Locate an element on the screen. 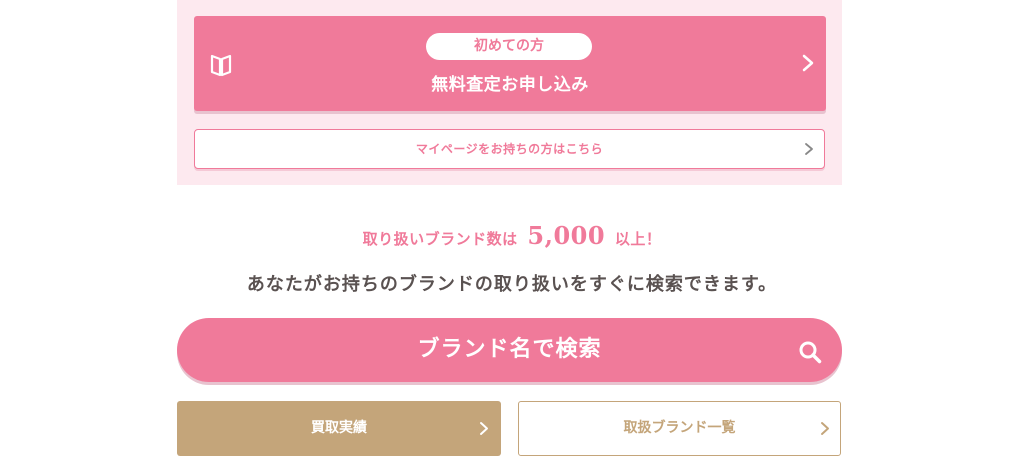 This screenshot has width=1024, height=468. purchase-results-button: 買取実績 is located at coordinates (339, 428).